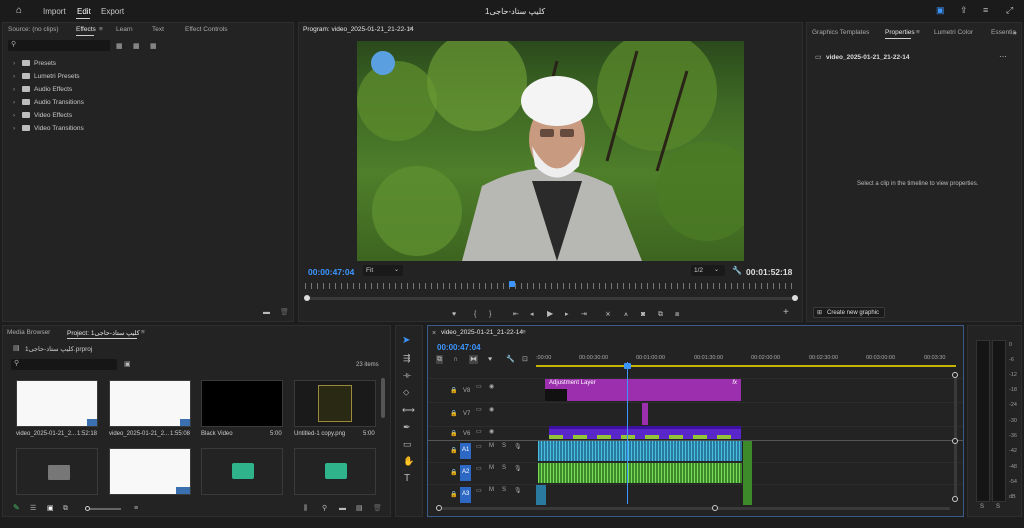 The height and width of the screenshot is (528, 1024). What do you see at coordinates (693, 508) in the screenshot?
I see `timeline-horizontal-scrollbar` at bounding box center [693, 508].